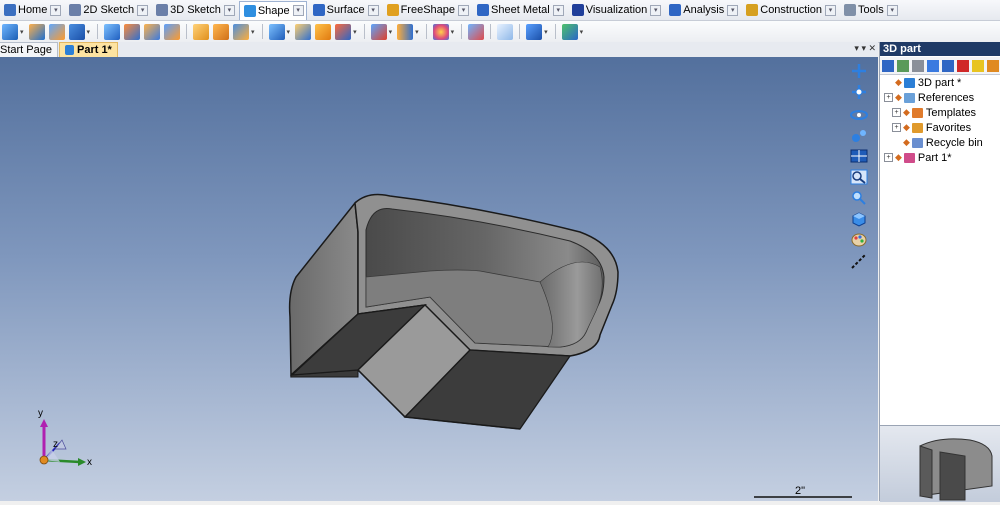 The width and height of the screenshot is (1000, 505). I want to click on warning-icon, so click(978, 65).